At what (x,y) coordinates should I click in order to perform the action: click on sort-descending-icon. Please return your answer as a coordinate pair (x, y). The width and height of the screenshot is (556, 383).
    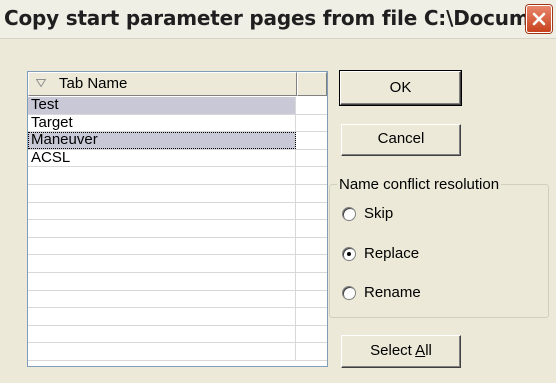
    Looking at the image, I should click on (41, 83).